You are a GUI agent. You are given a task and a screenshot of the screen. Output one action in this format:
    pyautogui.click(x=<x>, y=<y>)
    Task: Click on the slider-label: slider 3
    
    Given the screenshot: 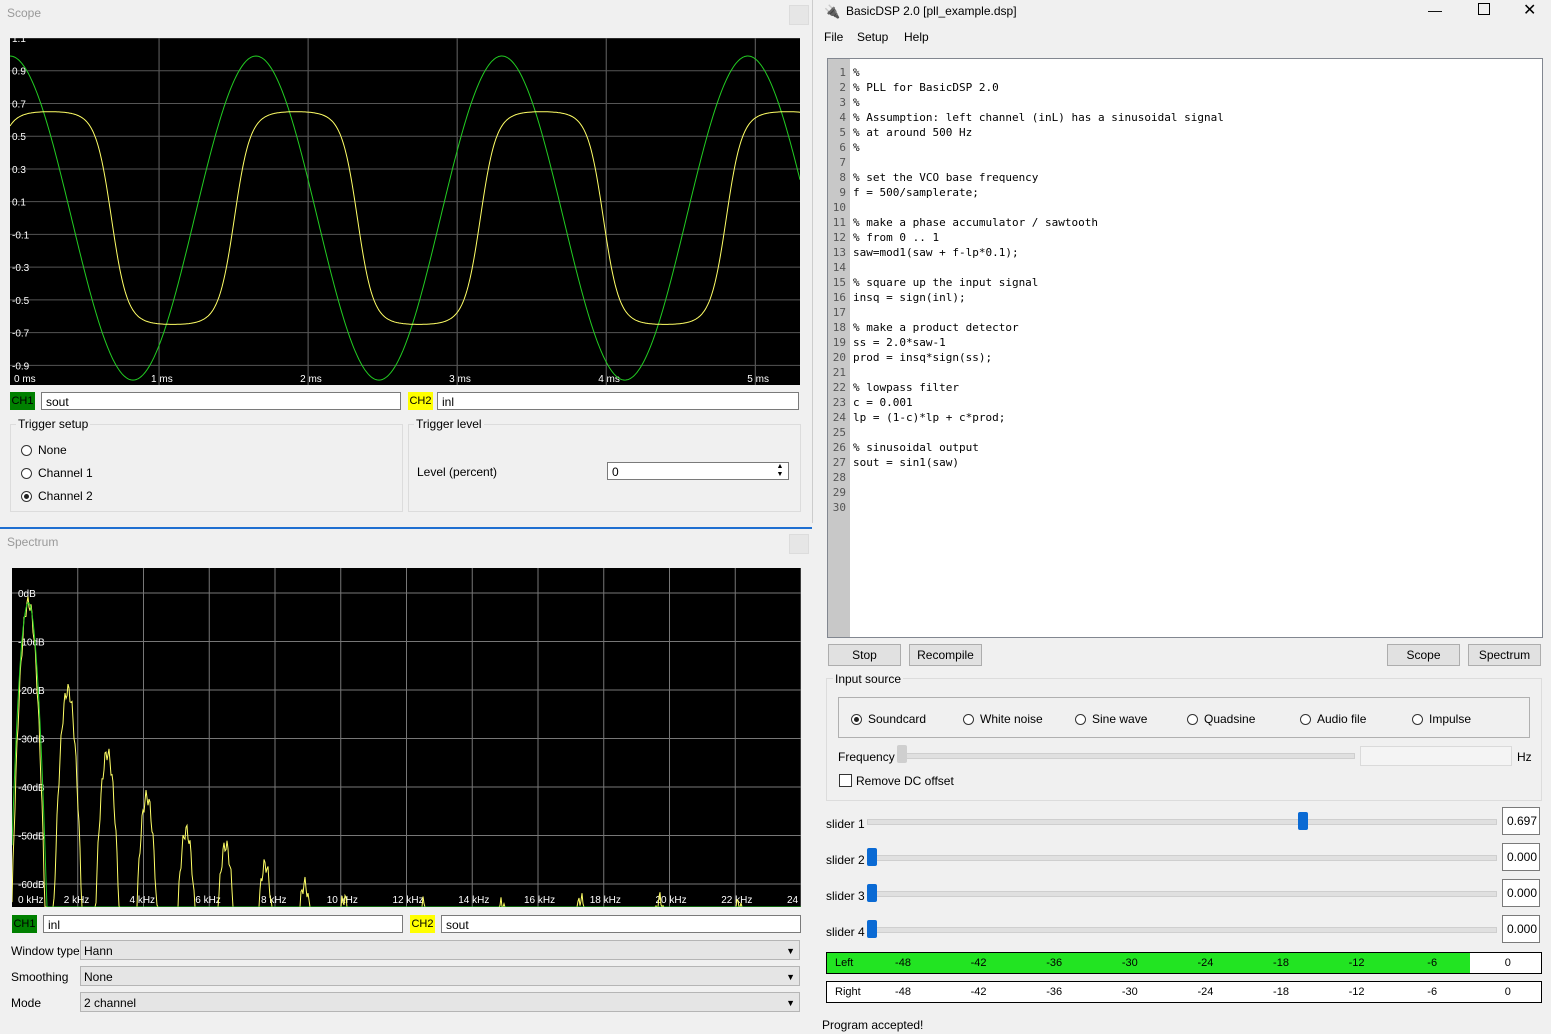 What is the action you would take?
    pyautogui.click(x=845, y=896)
    